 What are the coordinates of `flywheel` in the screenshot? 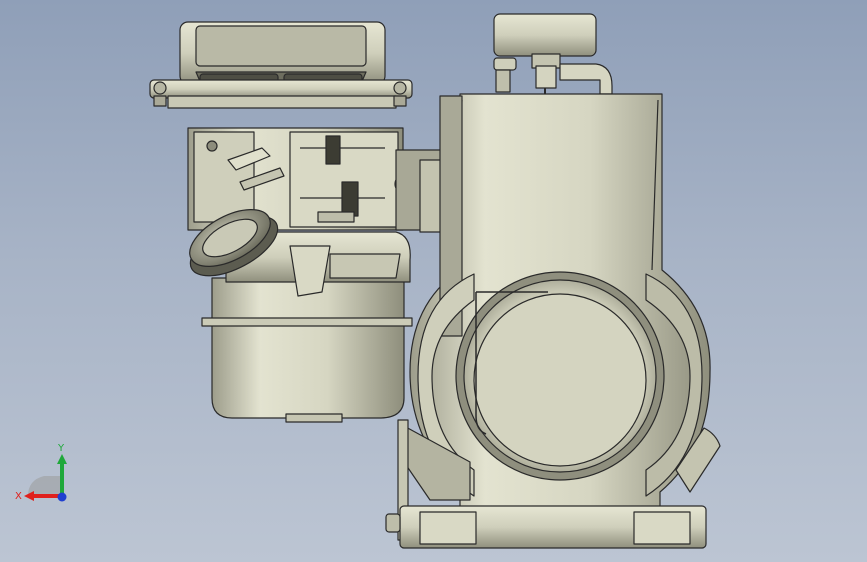 It's located at (560, 376).